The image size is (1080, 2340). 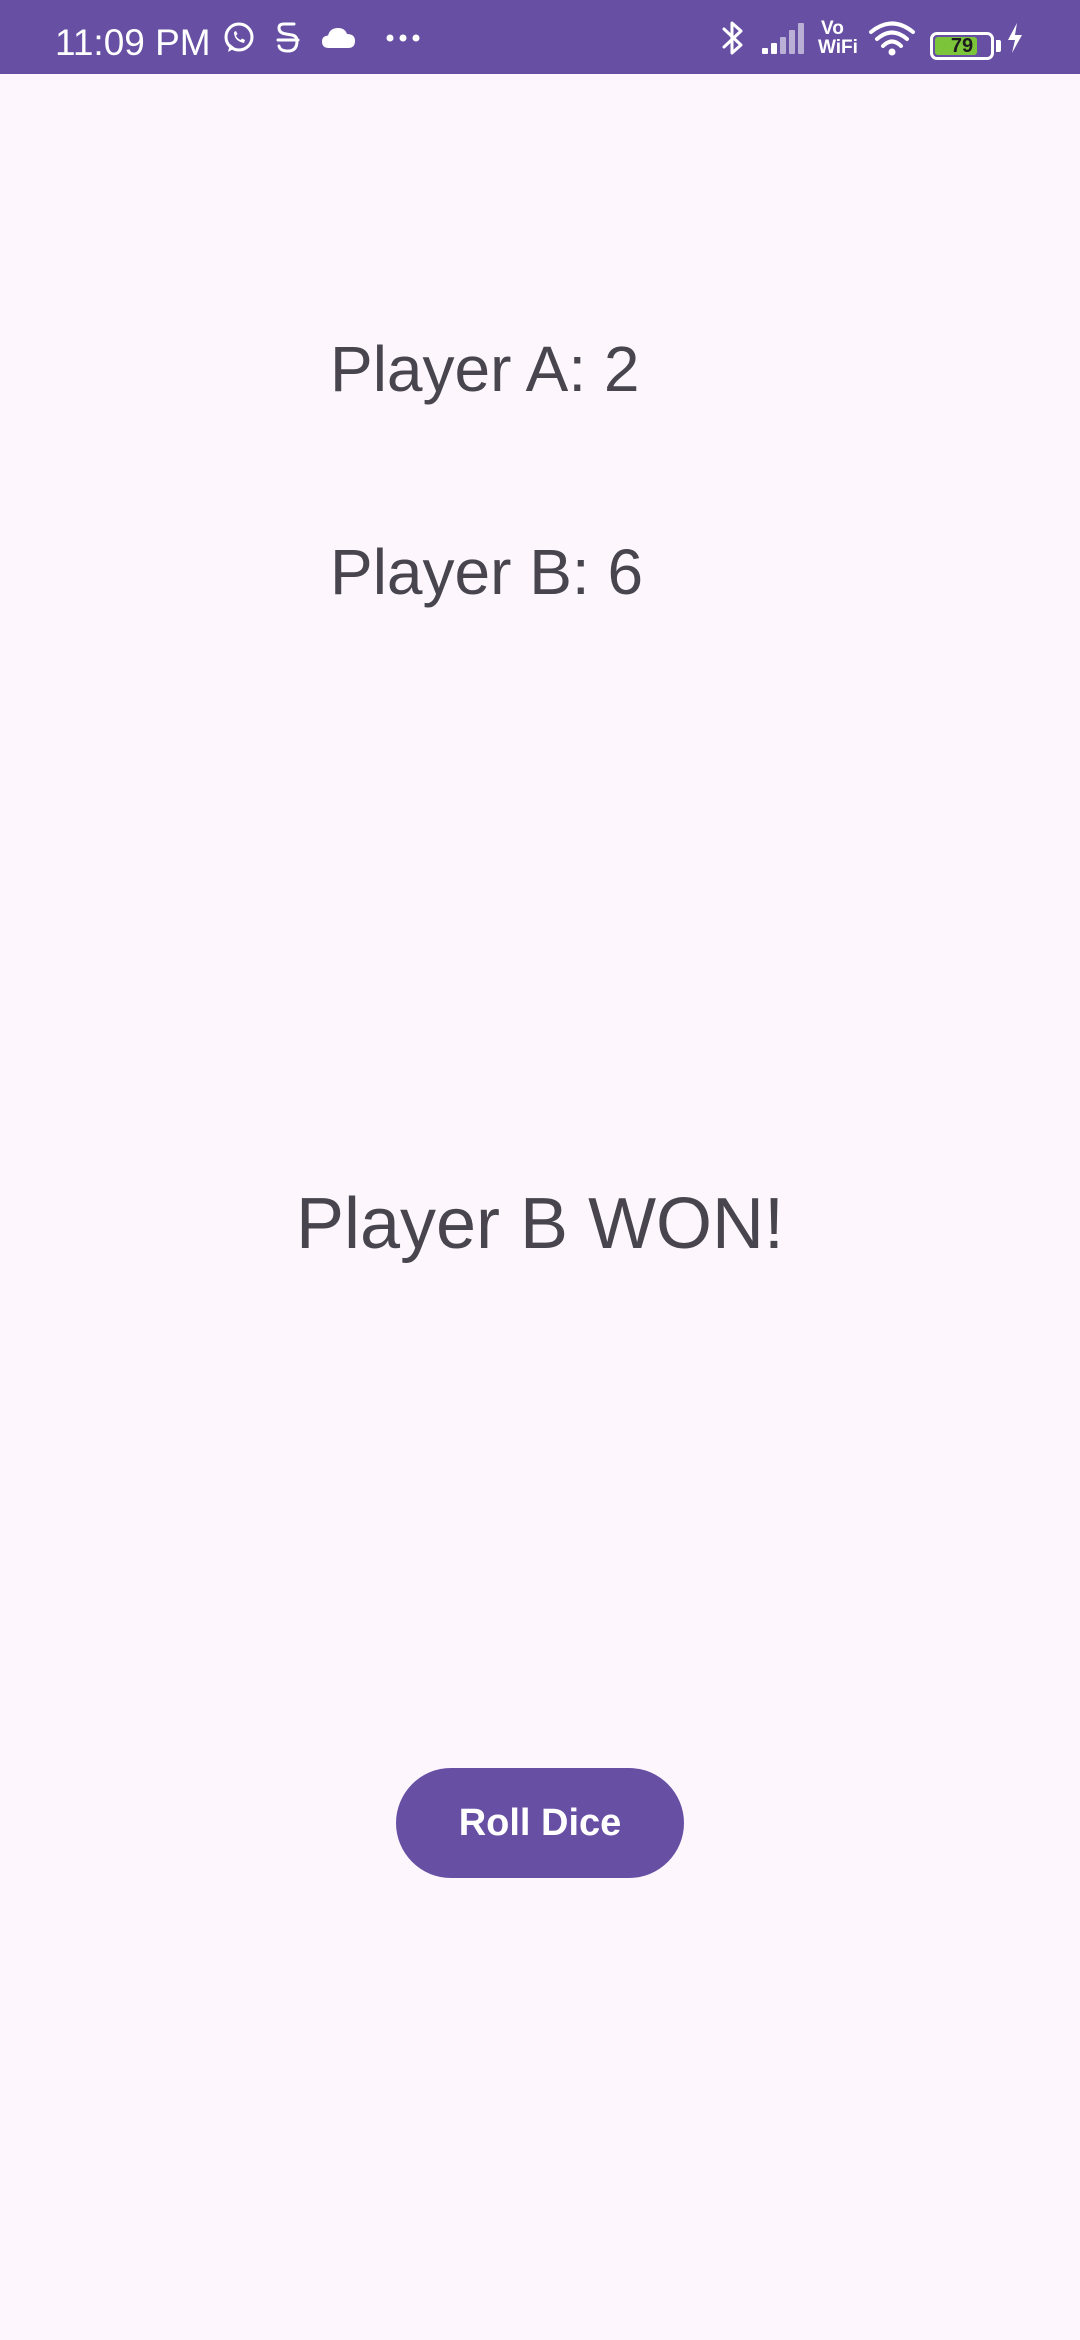 What do you see at coordinates (540, 1224) in the screenshot?
I see `result-text: Player B WON!` at bounding box center [540, 1224].